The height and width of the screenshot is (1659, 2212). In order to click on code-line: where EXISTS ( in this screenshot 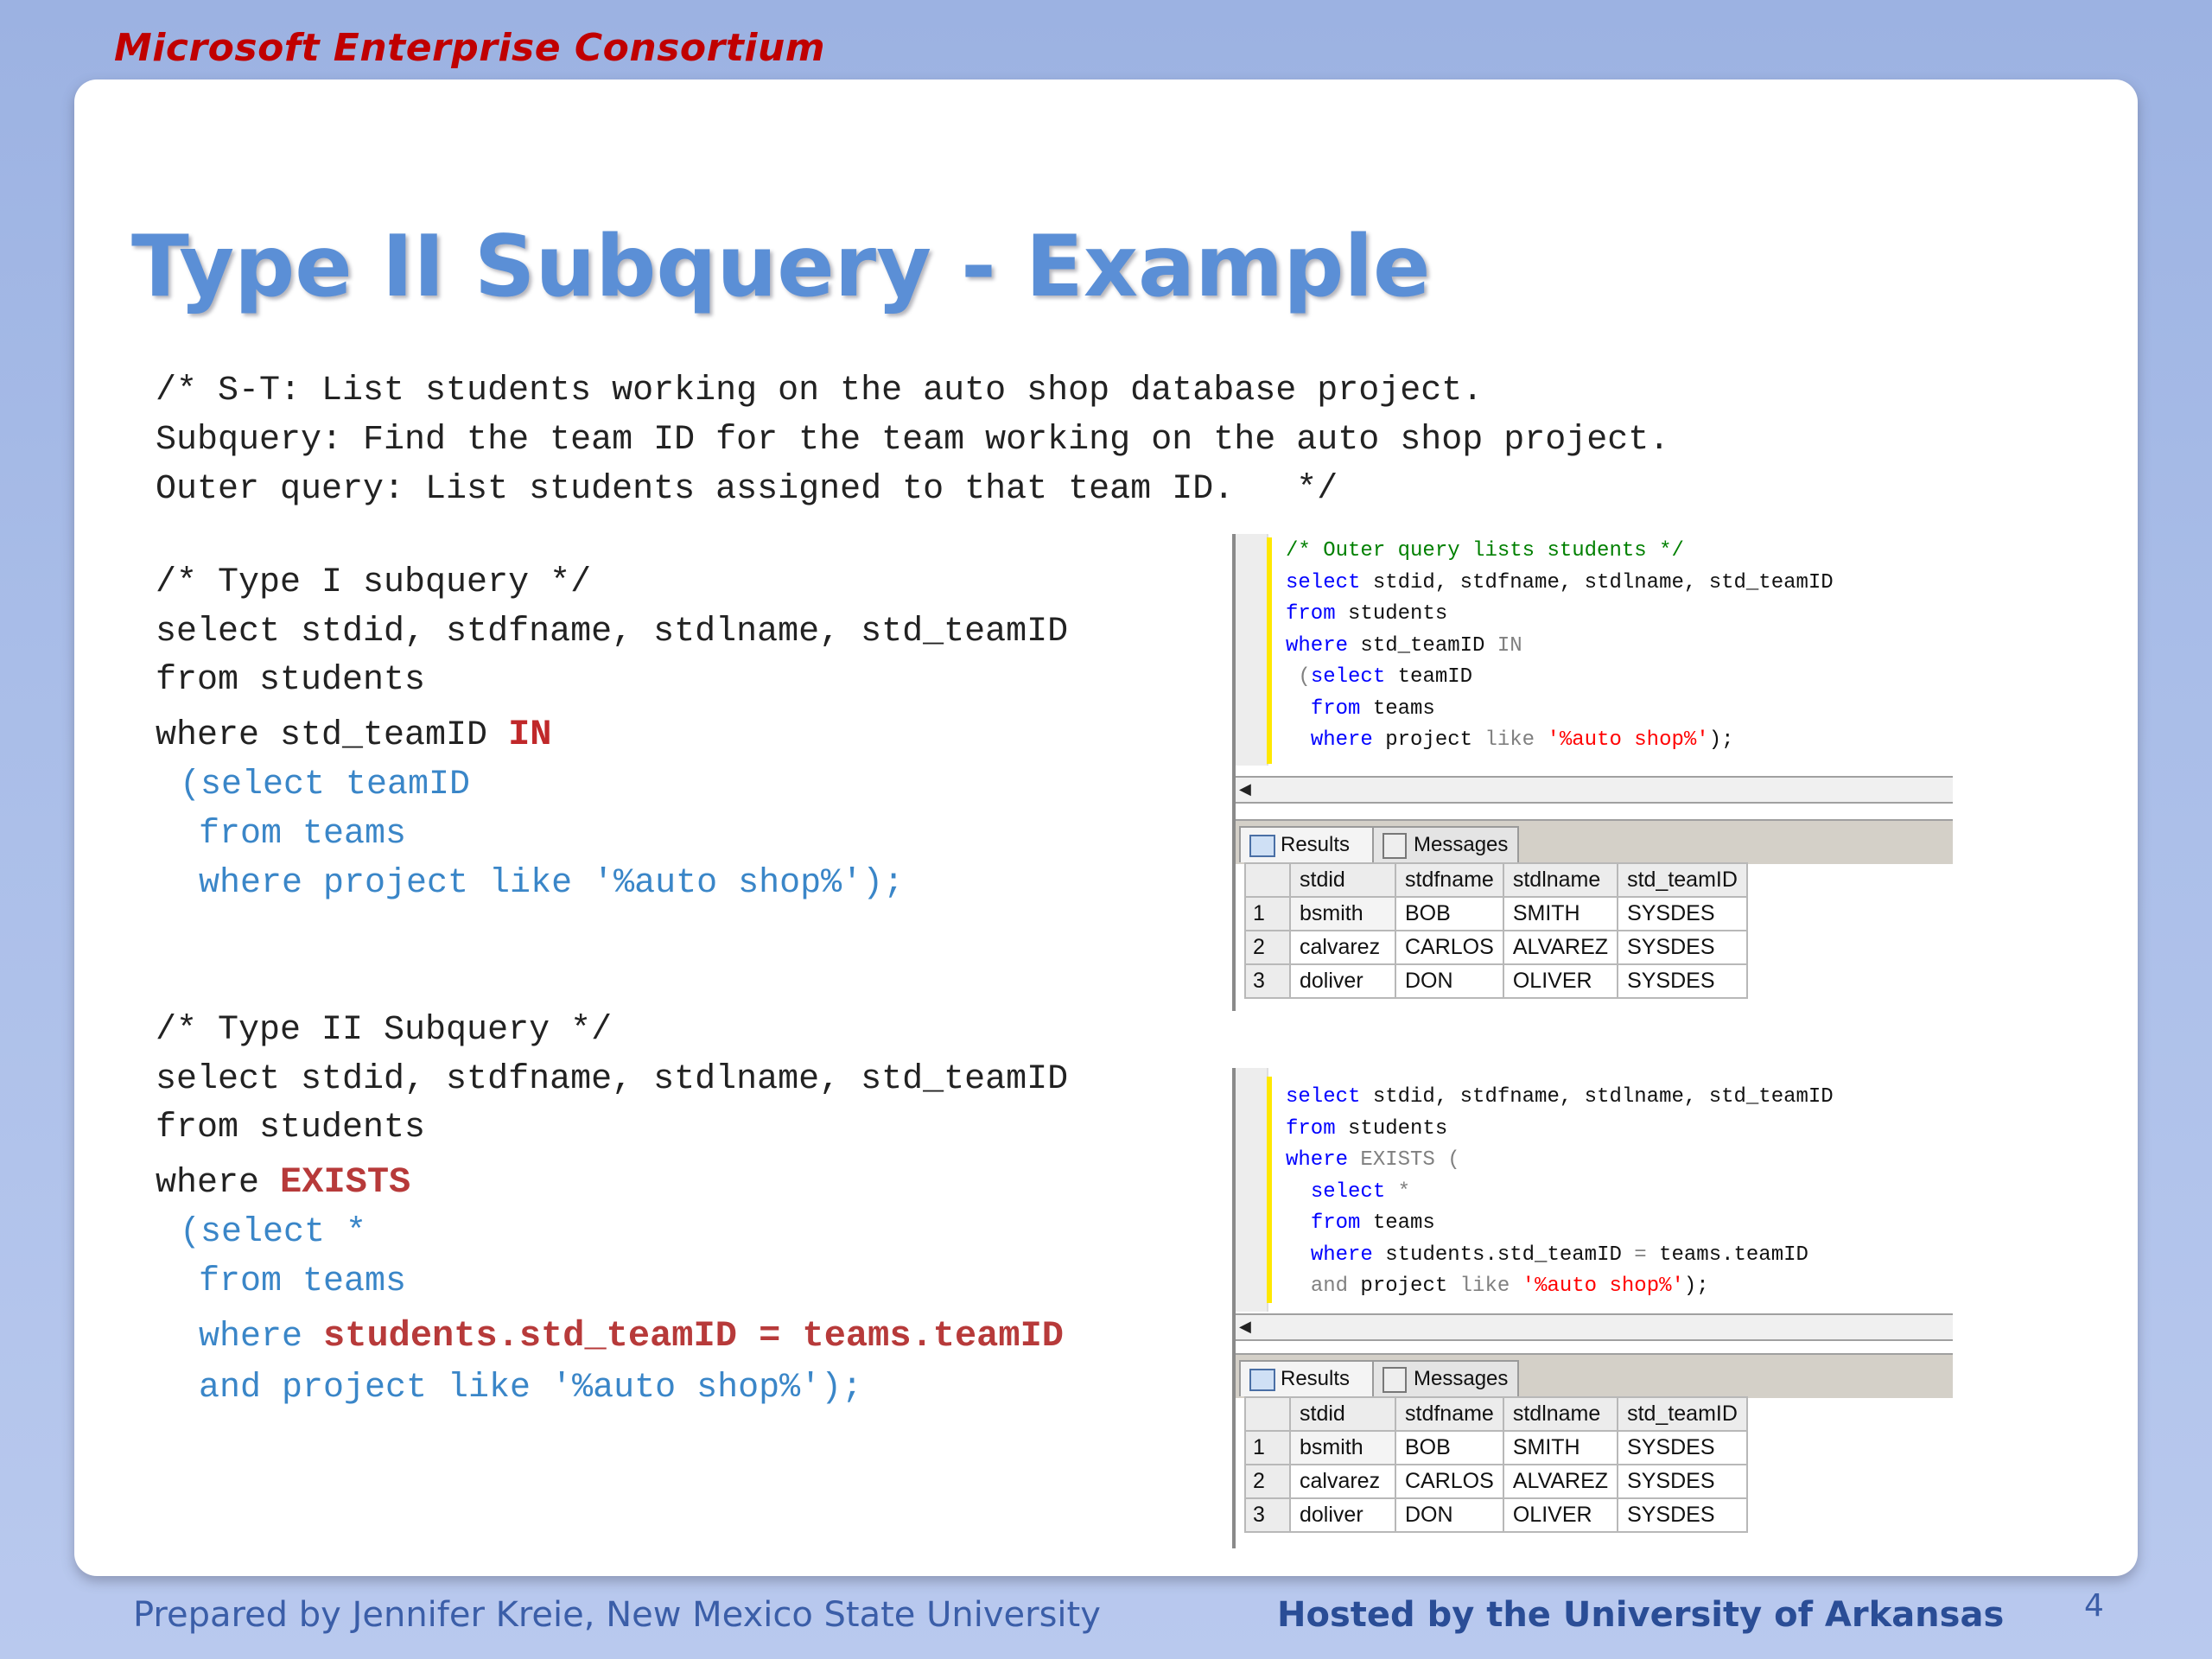, I will do `click(1373, 1160)`.